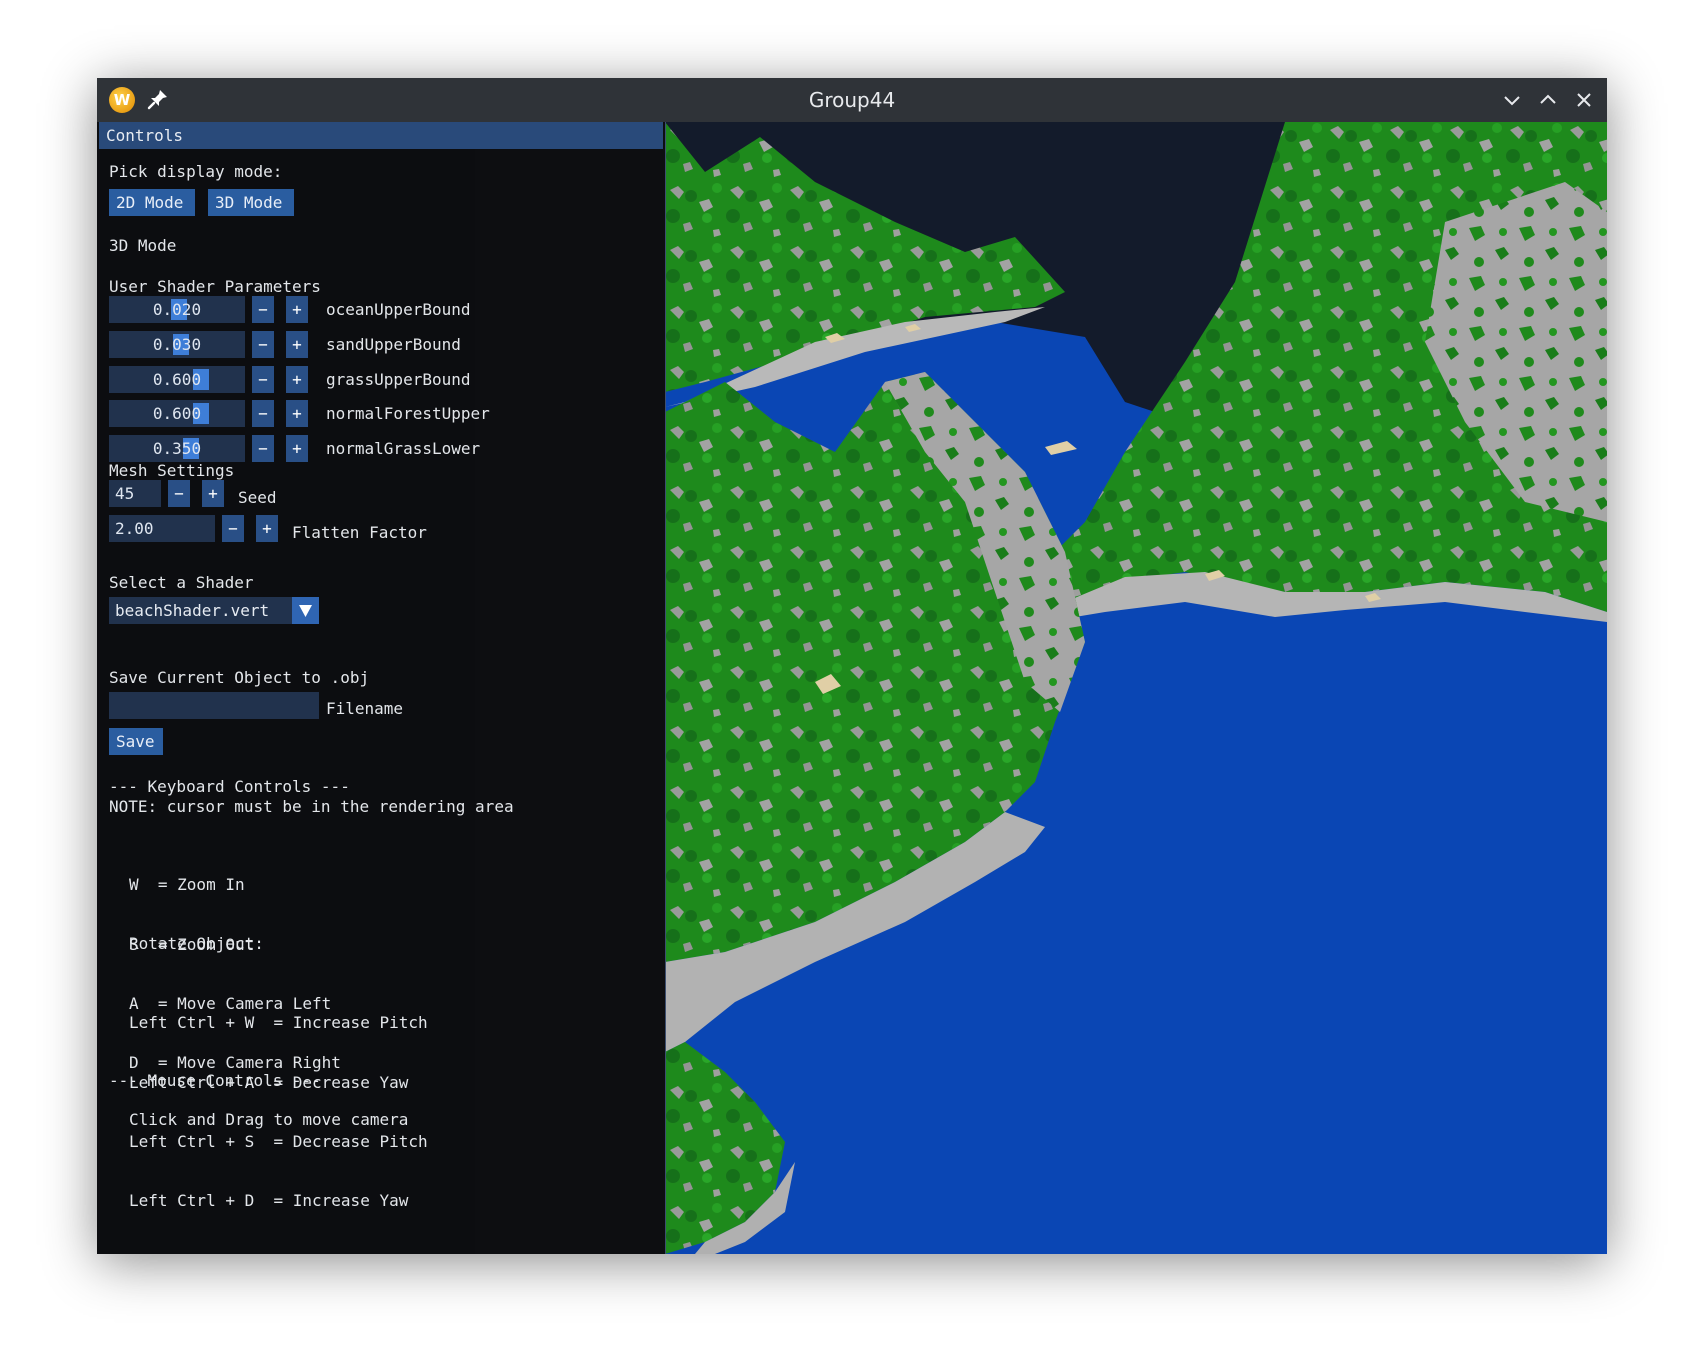  I want to click on close-button, so click(1584, 100).